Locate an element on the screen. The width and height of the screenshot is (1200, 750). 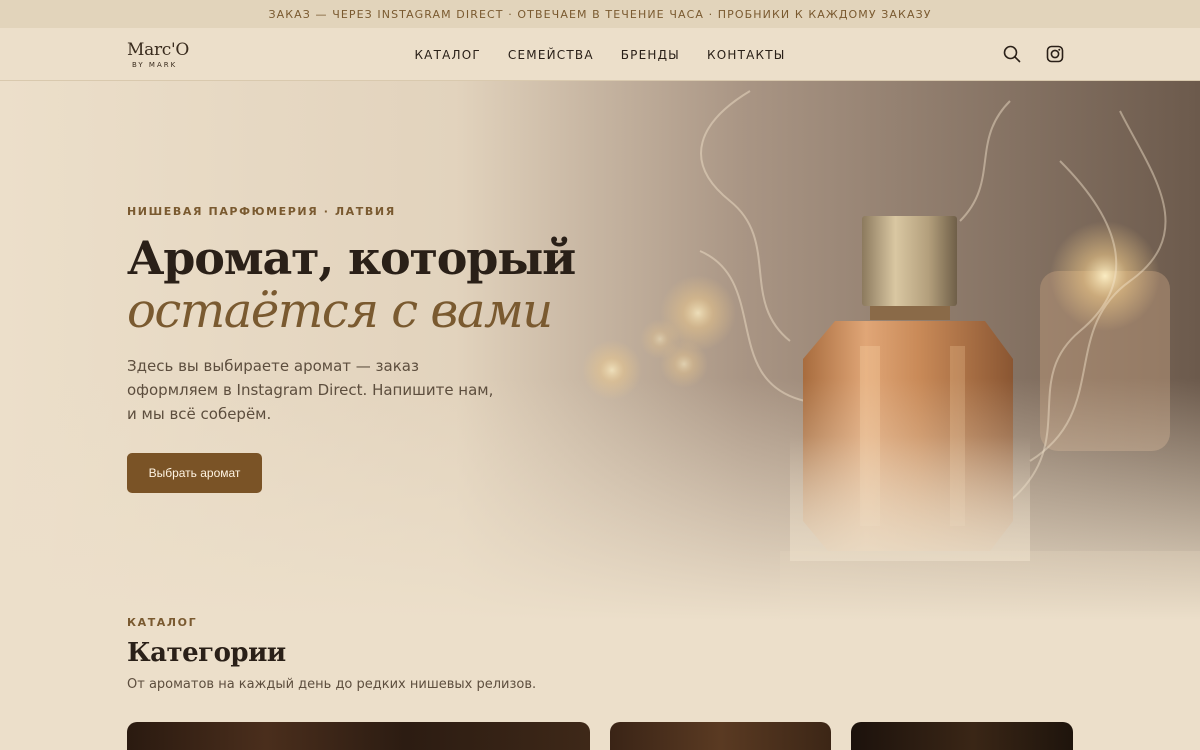
nav-item-contacts: КОНТАКТЫ is located at coordinates (746, 55).